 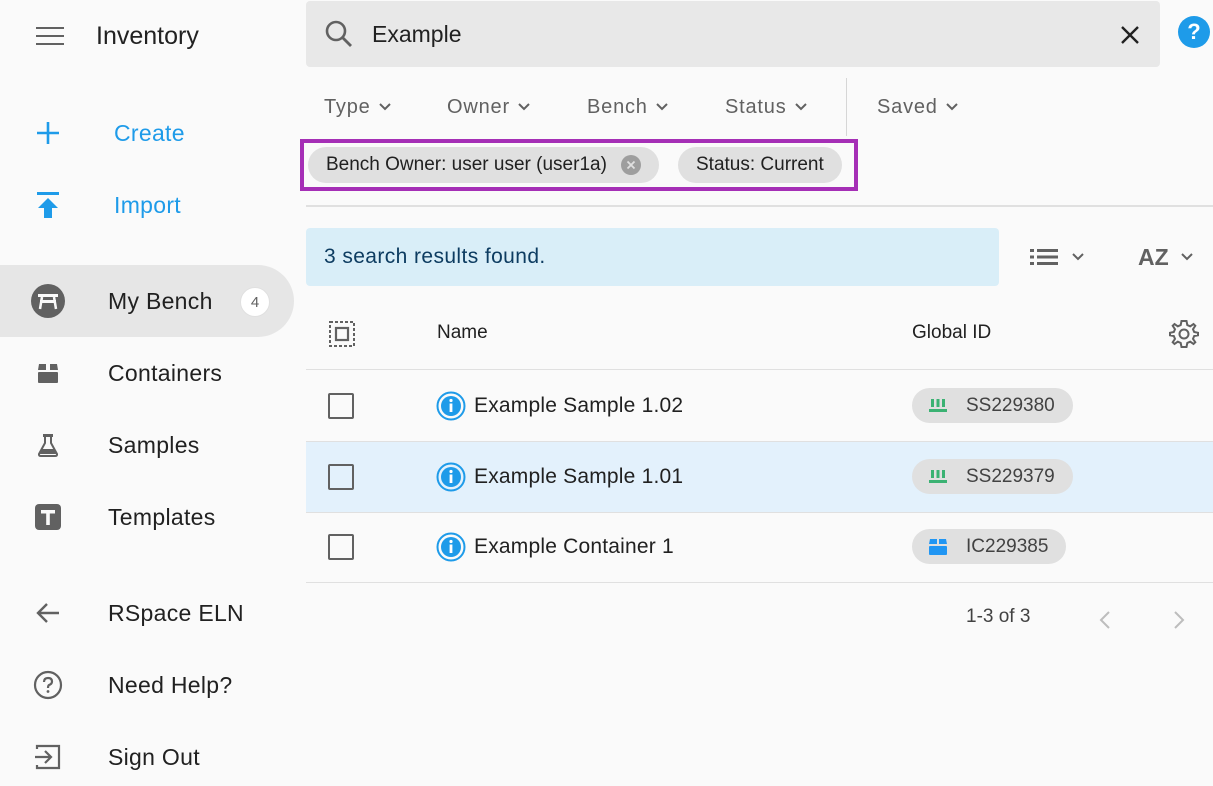 What do you see at coordinates (48, 685) in the screenshot?
I see `help-circle-icon` at bounding box center [48, 685].